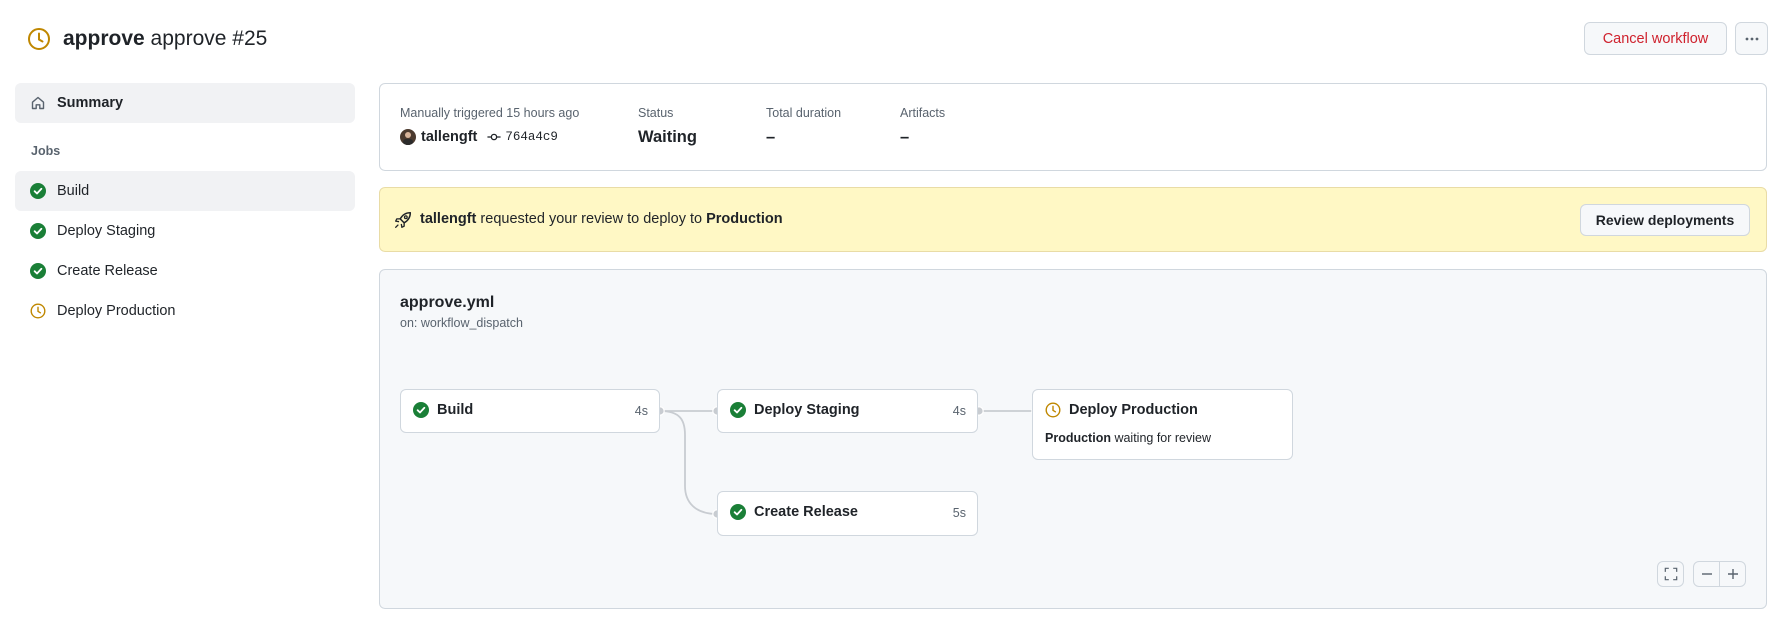 The image size is (1780, 626). I want to click on duration-info: Total duration –, so click(803, 126).